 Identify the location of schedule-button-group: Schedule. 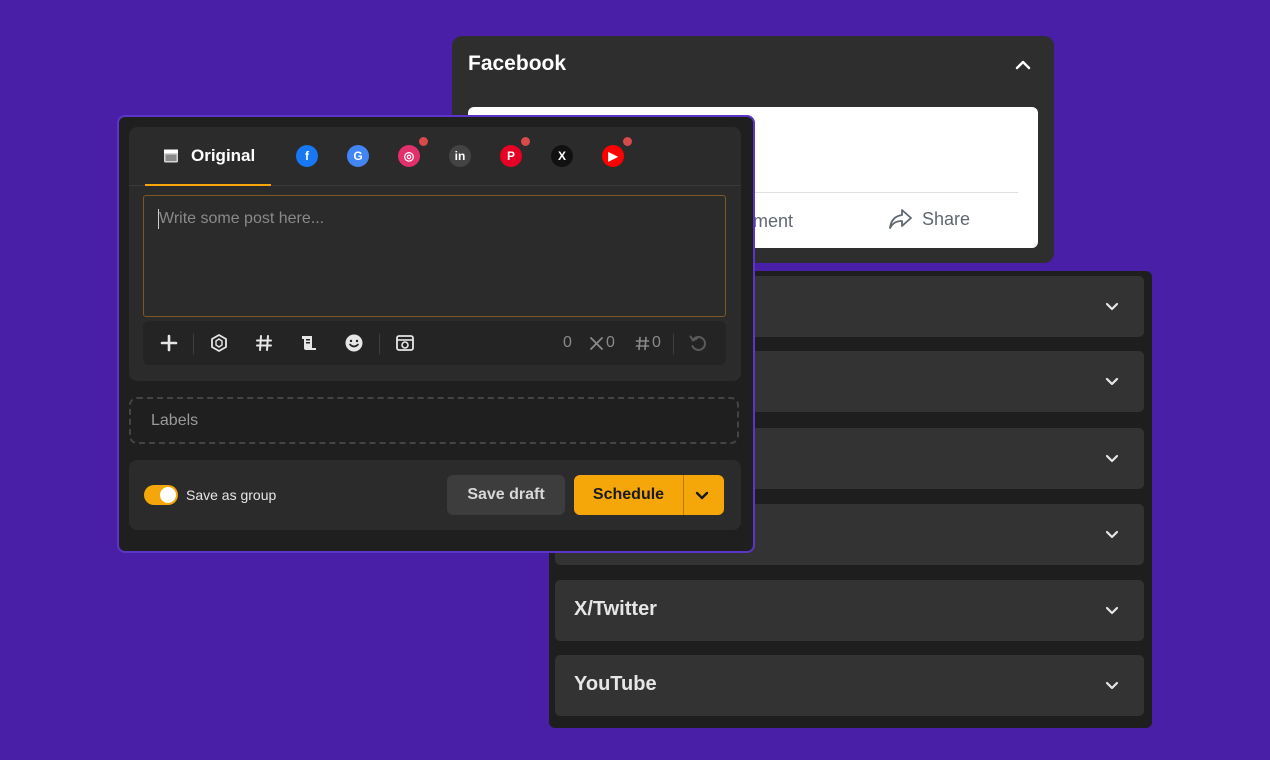
(649, 495).